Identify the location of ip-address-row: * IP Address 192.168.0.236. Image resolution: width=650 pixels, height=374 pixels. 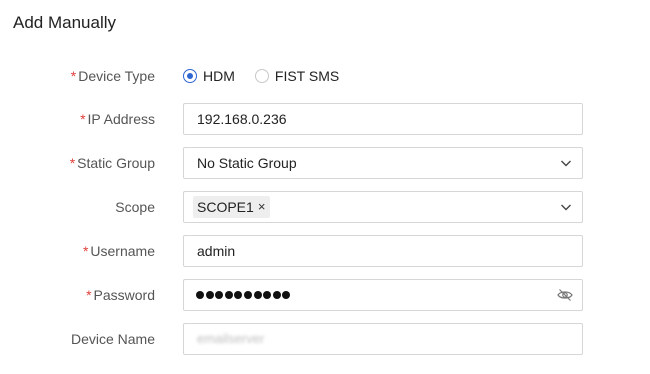
(325, 119).